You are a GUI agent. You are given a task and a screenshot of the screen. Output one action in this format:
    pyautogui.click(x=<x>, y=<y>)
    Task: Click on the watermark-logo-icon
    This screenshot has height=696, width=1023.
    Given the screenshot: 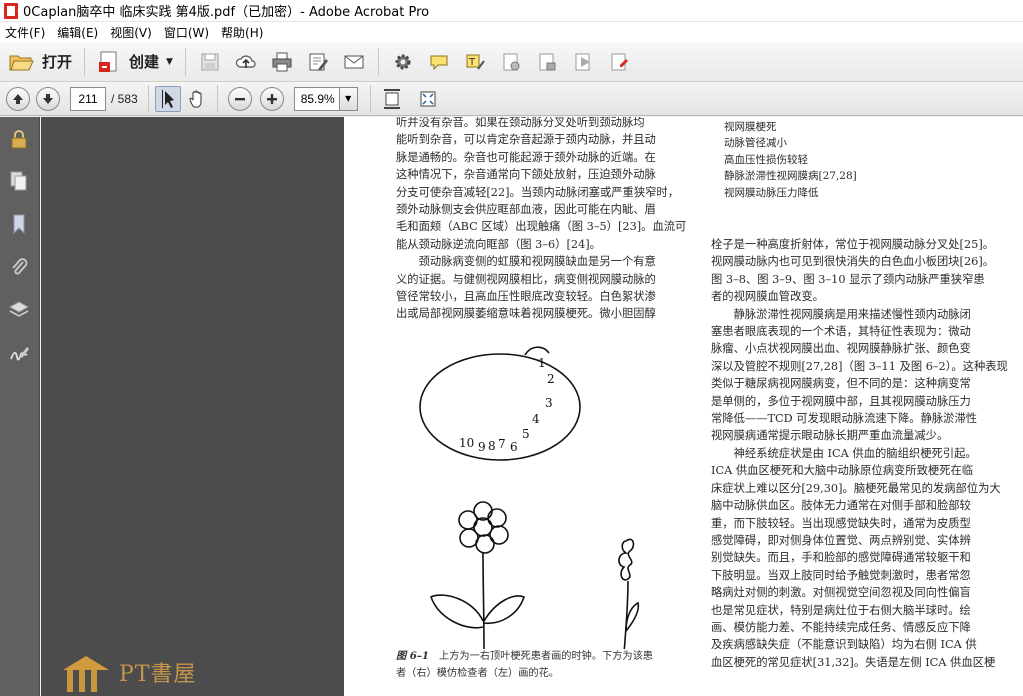 What is the action you would take?
    pyautogui.click(x=86, y=674)
    